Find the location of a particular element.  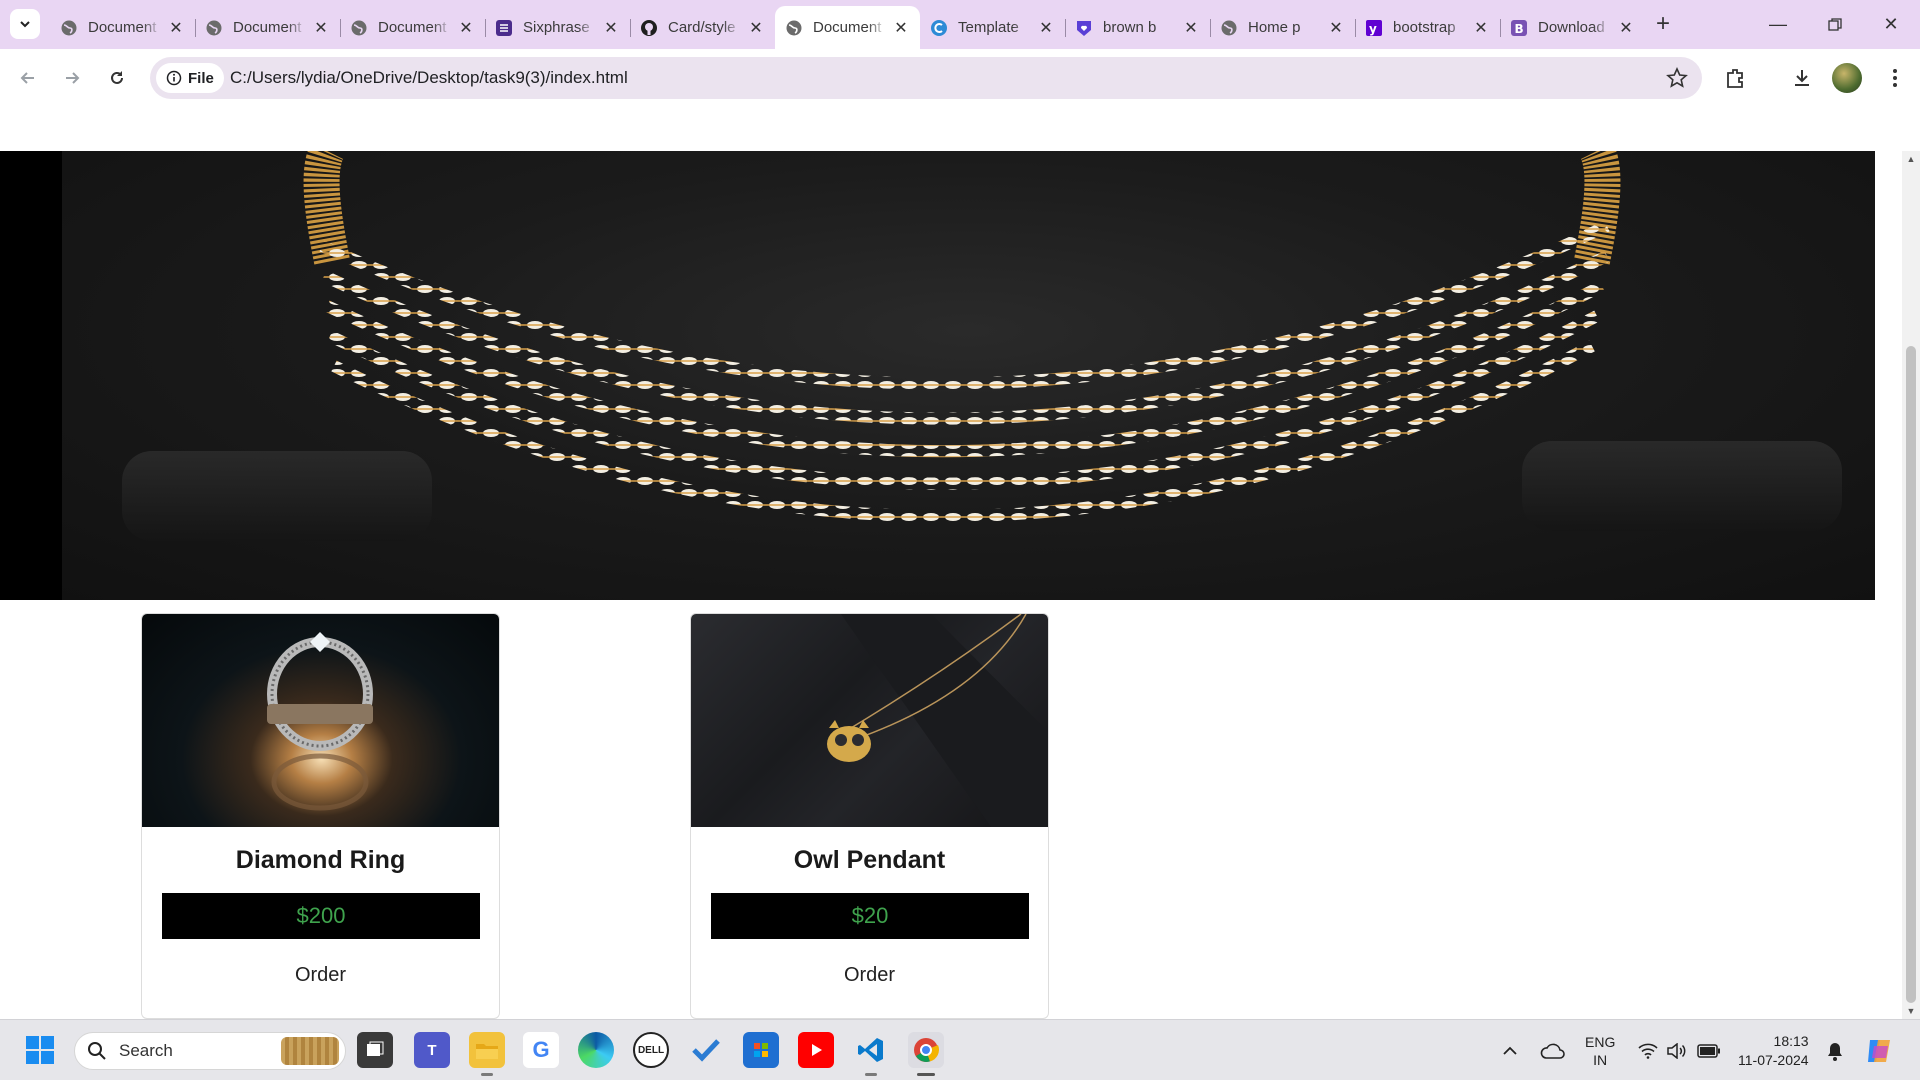

vertical-scrollbar: ▲ ▼ is located at coordinates (1911, 585).